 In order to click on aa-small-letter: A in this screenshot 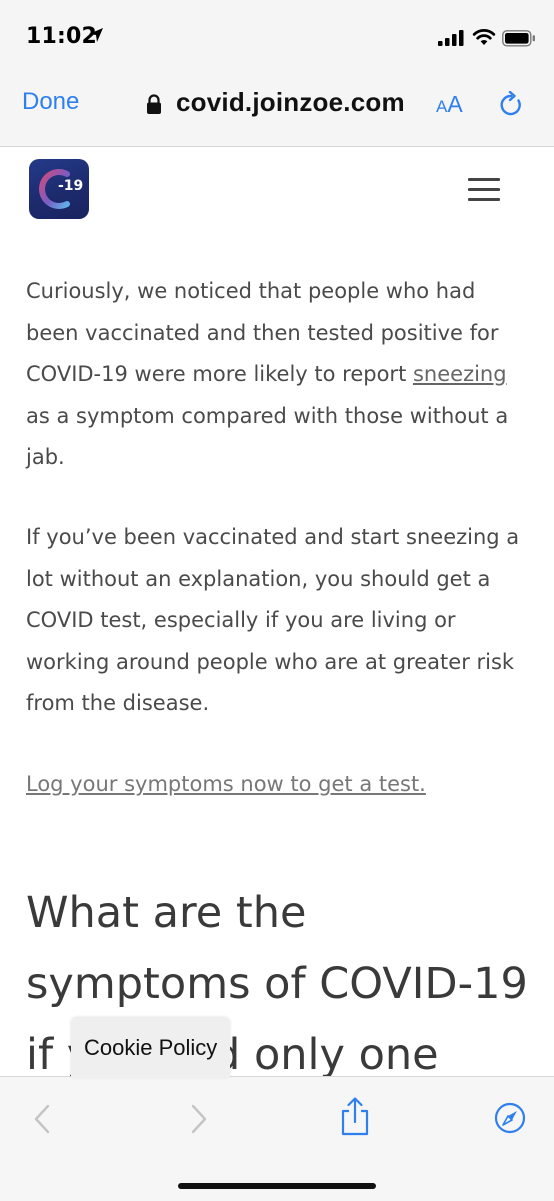, I will do `click(442, 106)`.